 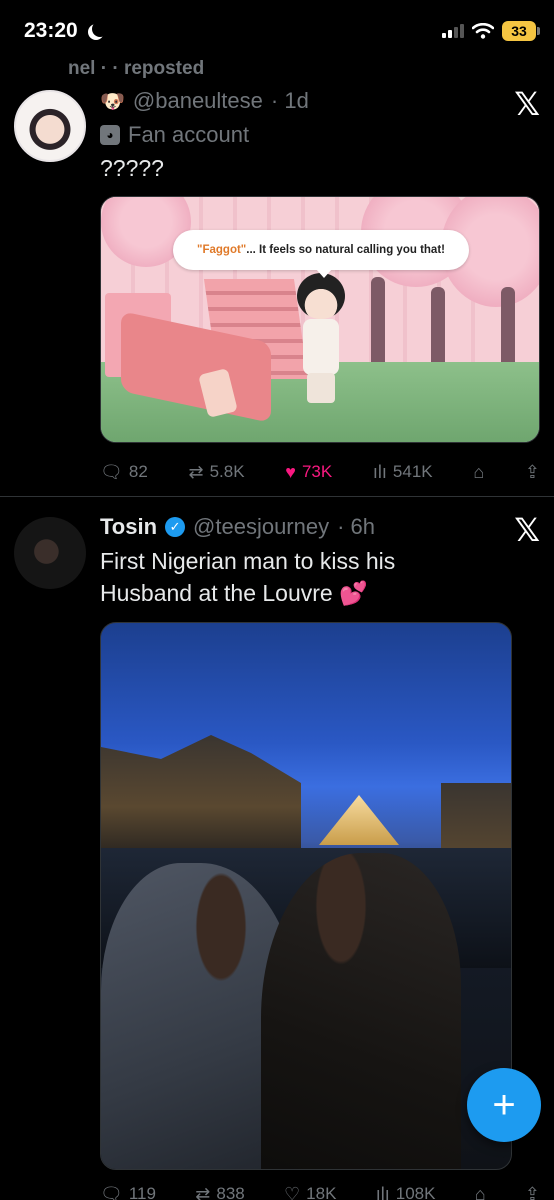 What do you see at coordinates (261, 527) in the screenshot?
I see `author-handle: @teesjourney` at bounding box center [261, 527].